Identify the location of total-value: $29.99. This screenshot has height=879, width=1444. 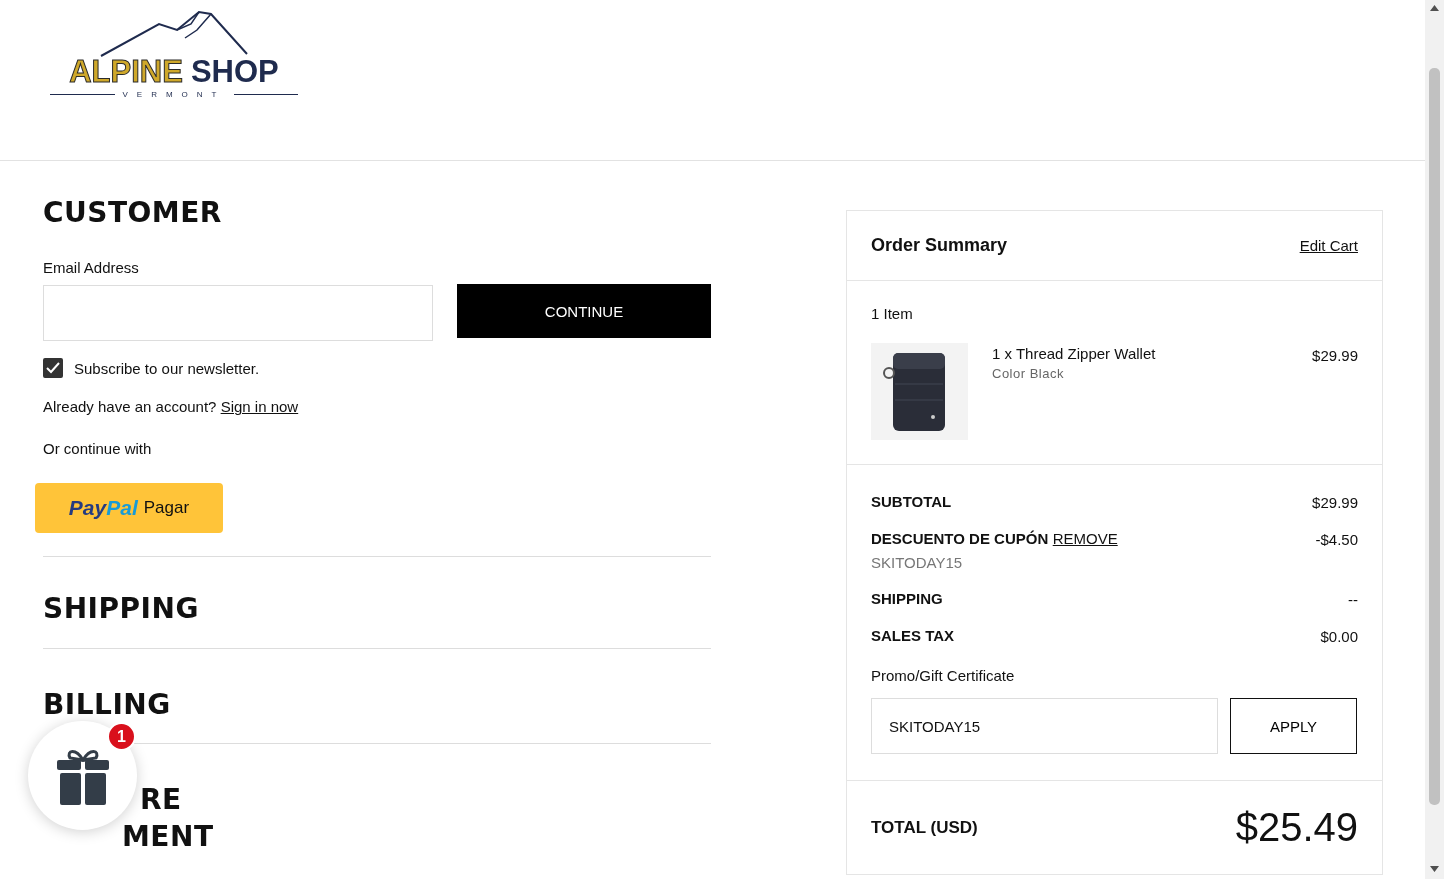
(1335, 502).